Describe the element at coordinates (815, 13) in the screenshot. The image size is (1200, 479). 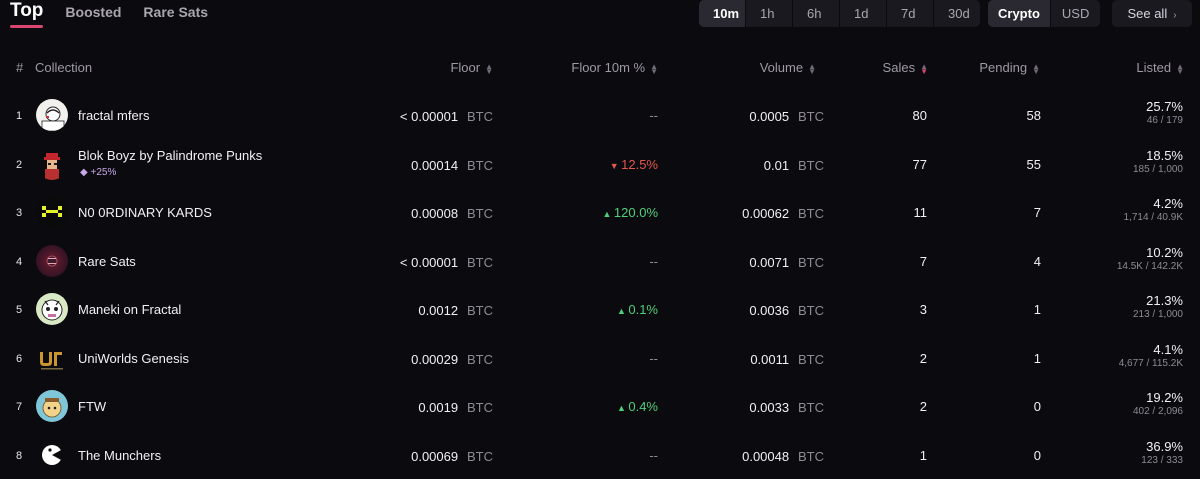
I see `timeframe-6h: 6h` at that location.